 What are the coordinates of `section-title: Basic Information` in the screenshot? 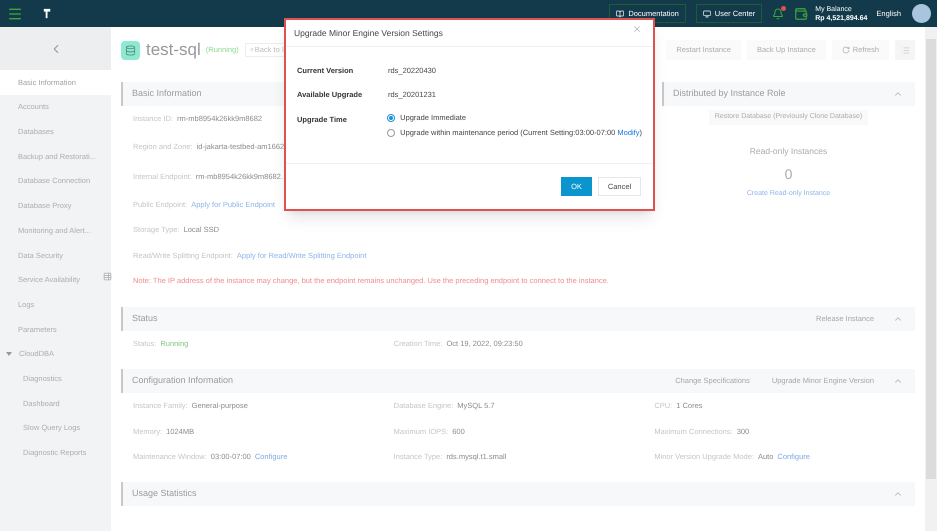 It's located at (167, 93).